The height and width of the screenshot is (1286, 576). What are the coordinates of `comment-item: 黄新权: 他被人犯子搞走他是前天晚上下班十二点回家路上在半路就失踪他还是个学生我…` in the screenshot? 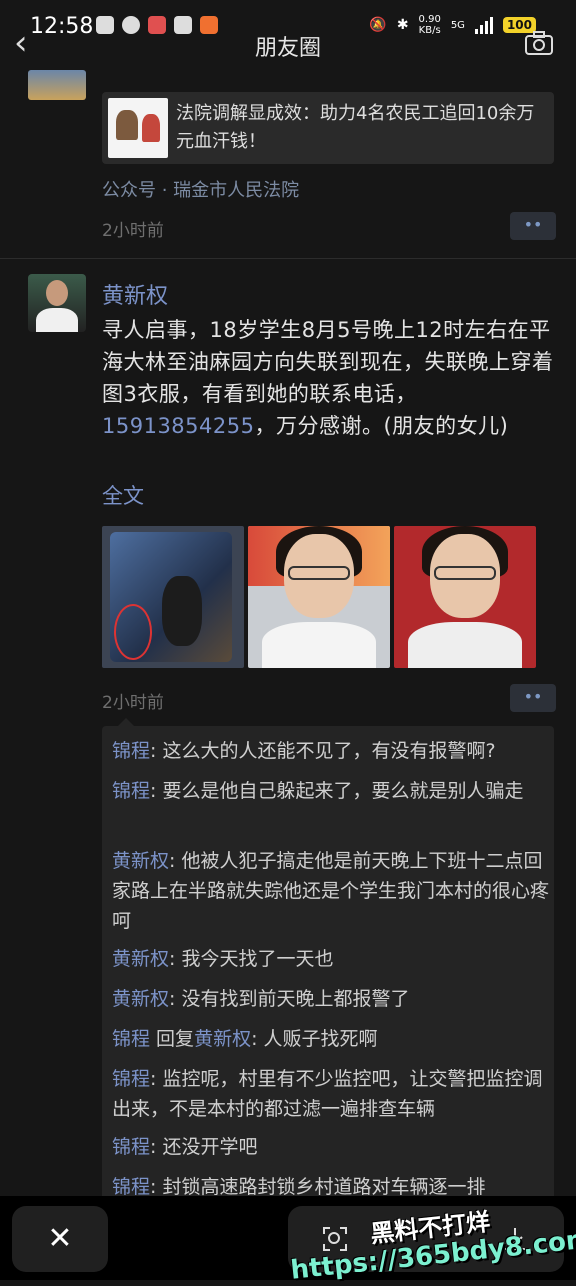 It's located at (331, 891).